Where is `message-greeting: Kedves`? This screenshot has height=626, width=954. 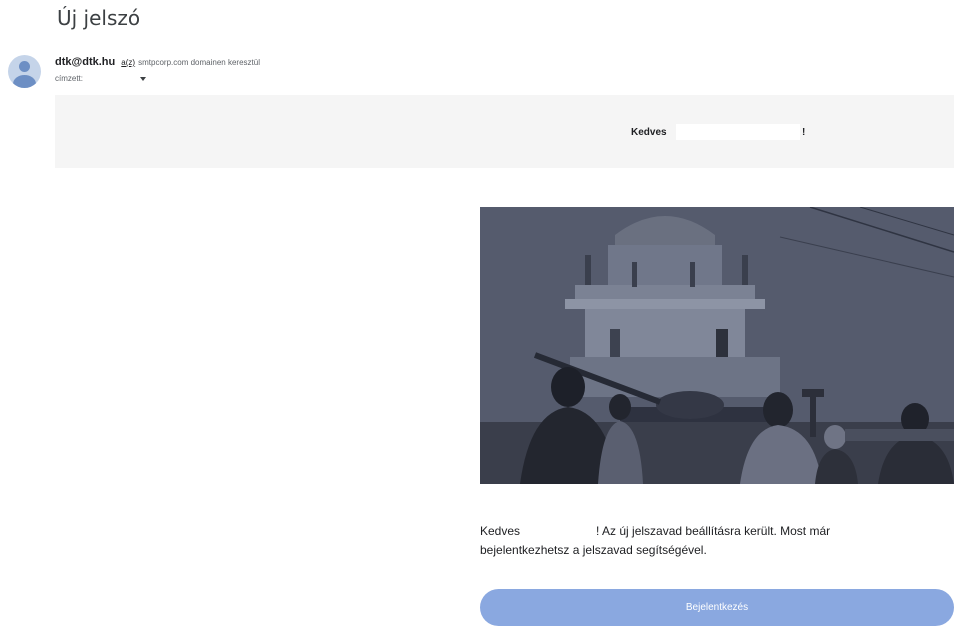
message-greeting: Kedves is located at coordinates (500, 531).